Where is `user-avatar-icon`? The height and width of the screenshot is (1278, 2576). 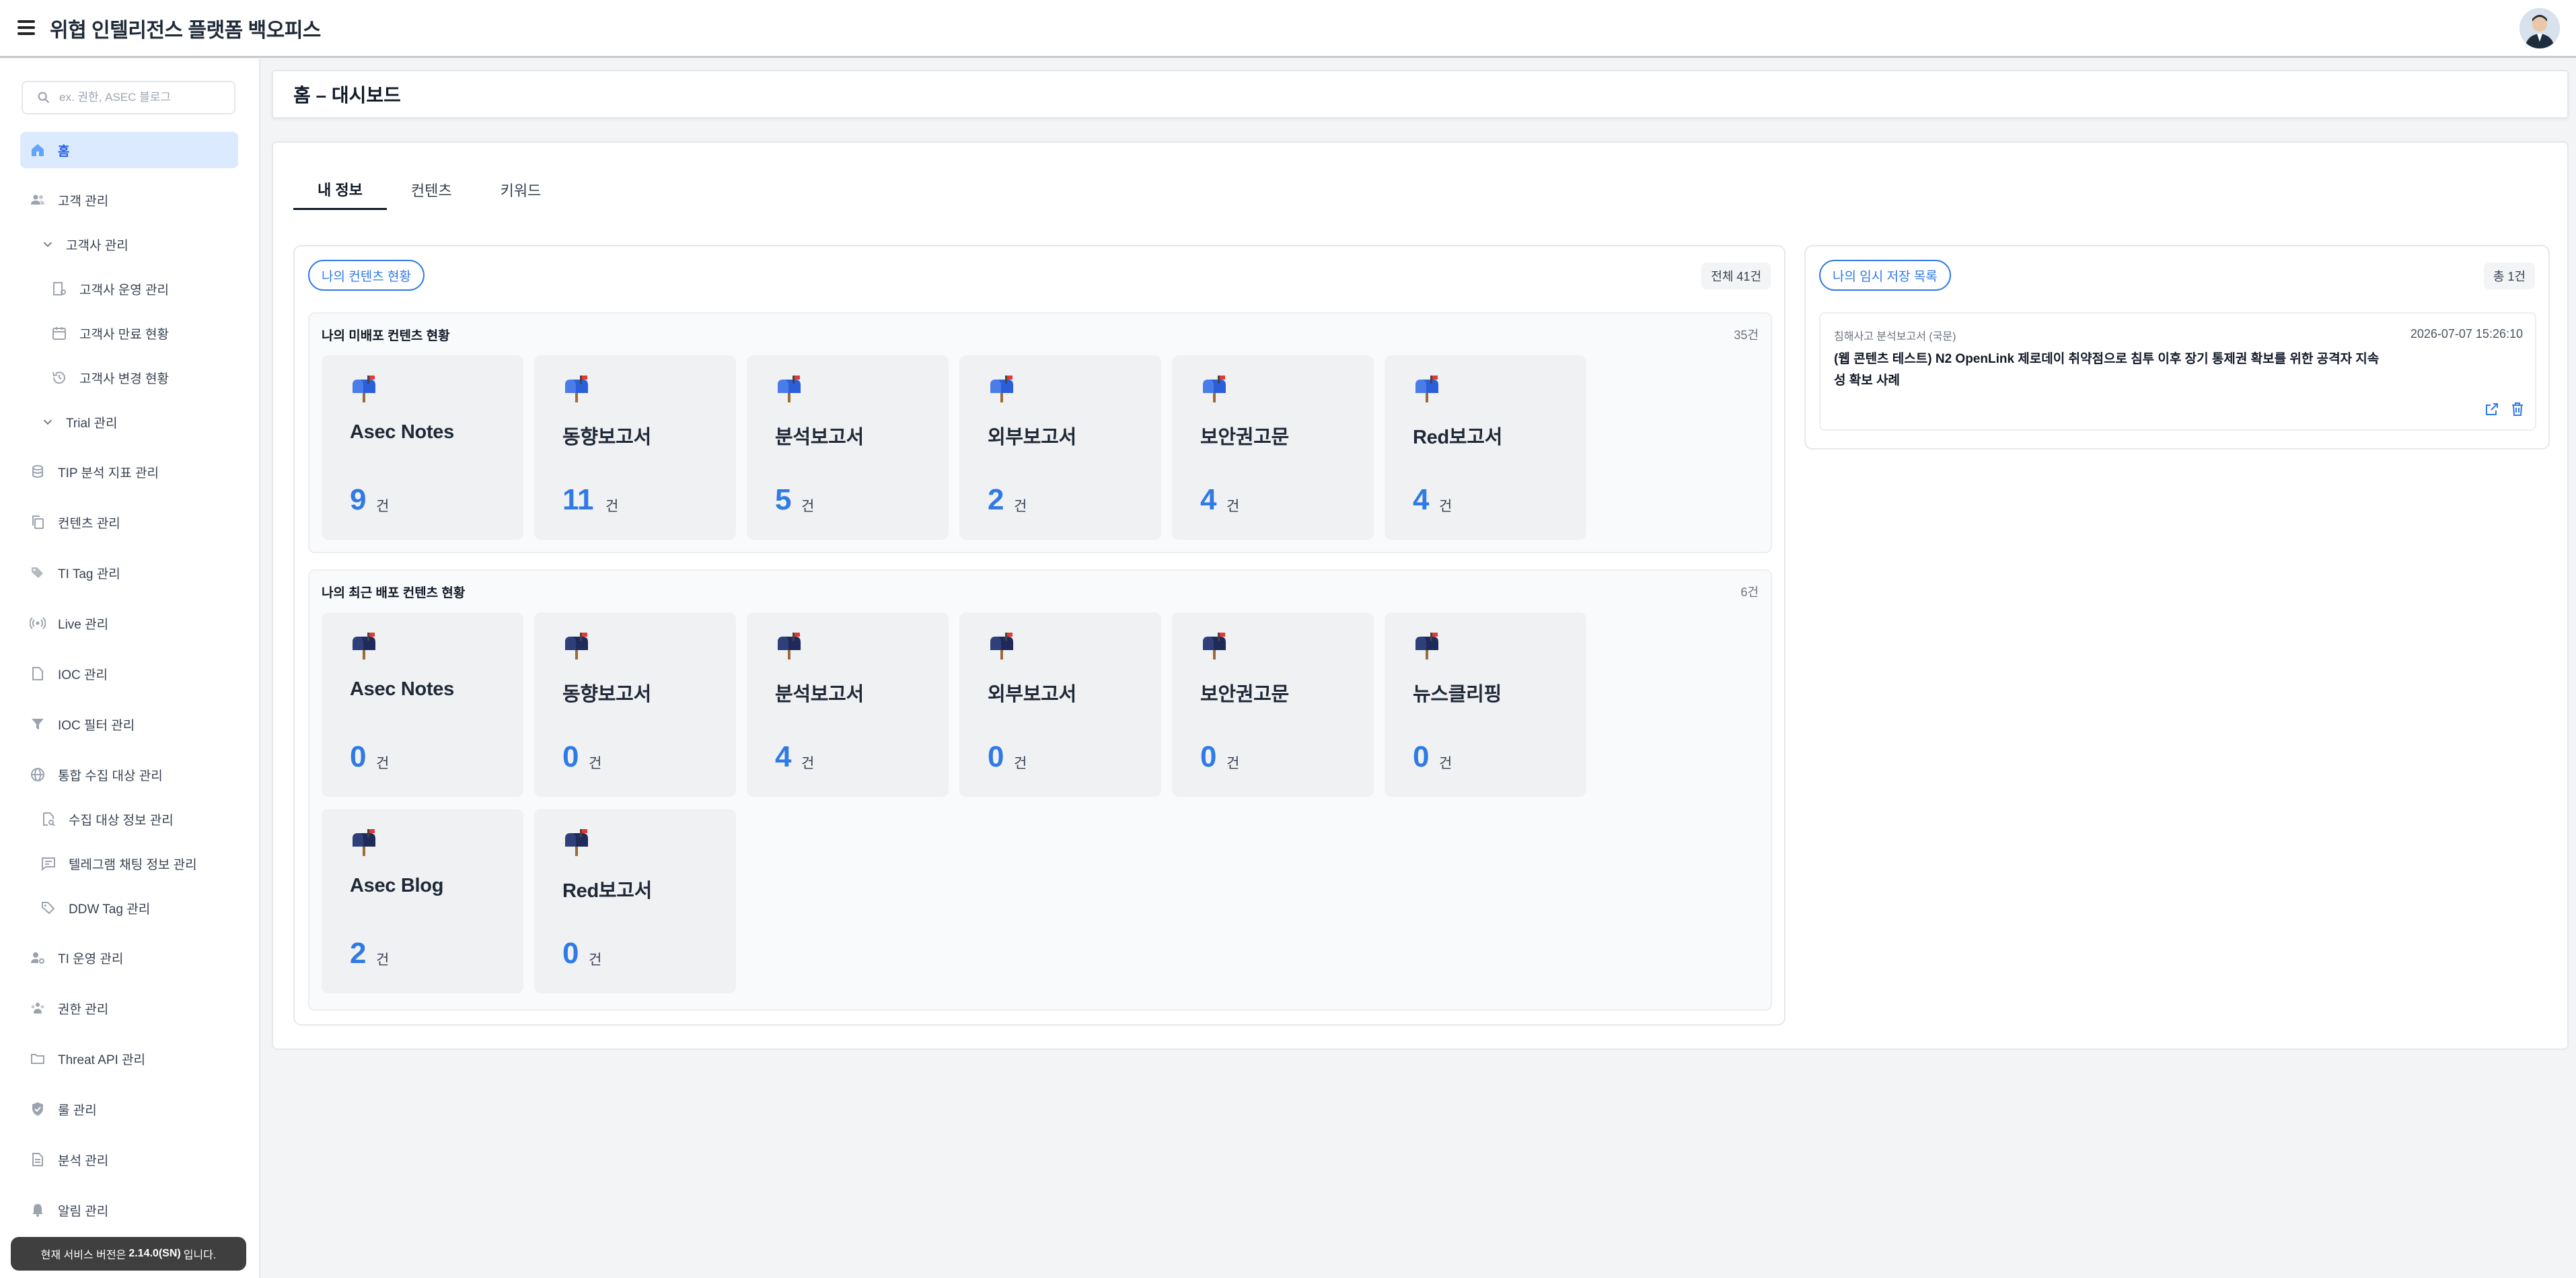
user-avatar-icon is located at coordinates (2539, 28).